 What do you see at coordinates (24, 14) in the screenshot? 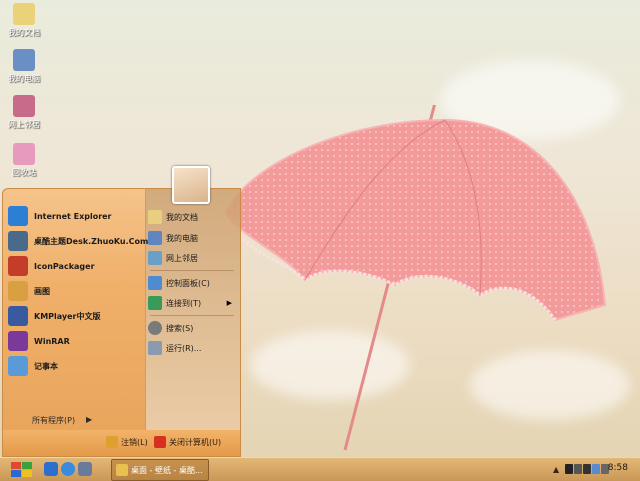
I see `folder-icon` at bounding box center [24, 14].